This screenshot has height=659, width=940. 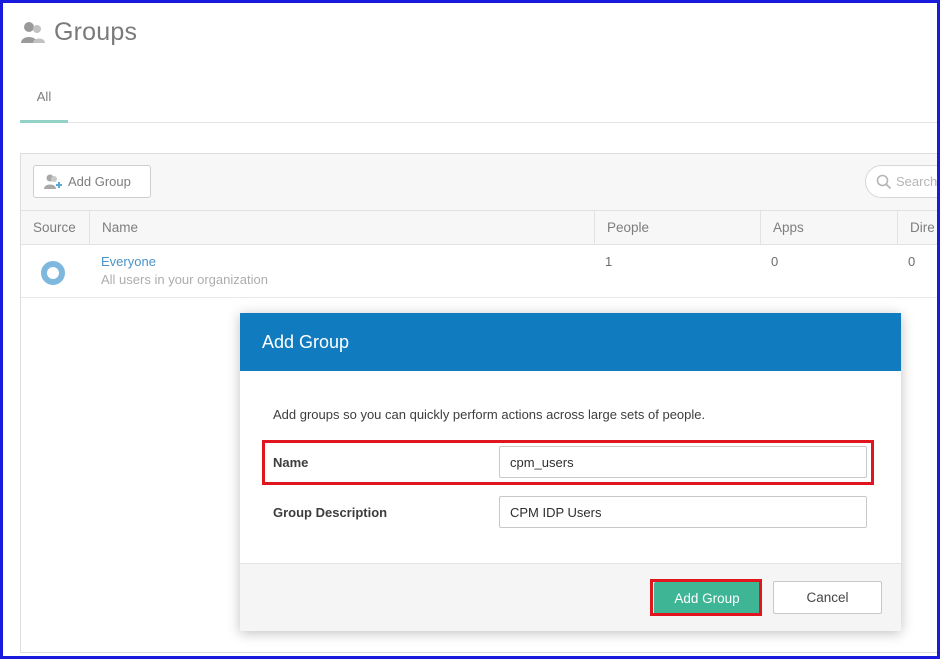 What do you see at coordinates (775, 261) in the screenshot?
I see `apps-count: 0` at bounding box center [775, 261].